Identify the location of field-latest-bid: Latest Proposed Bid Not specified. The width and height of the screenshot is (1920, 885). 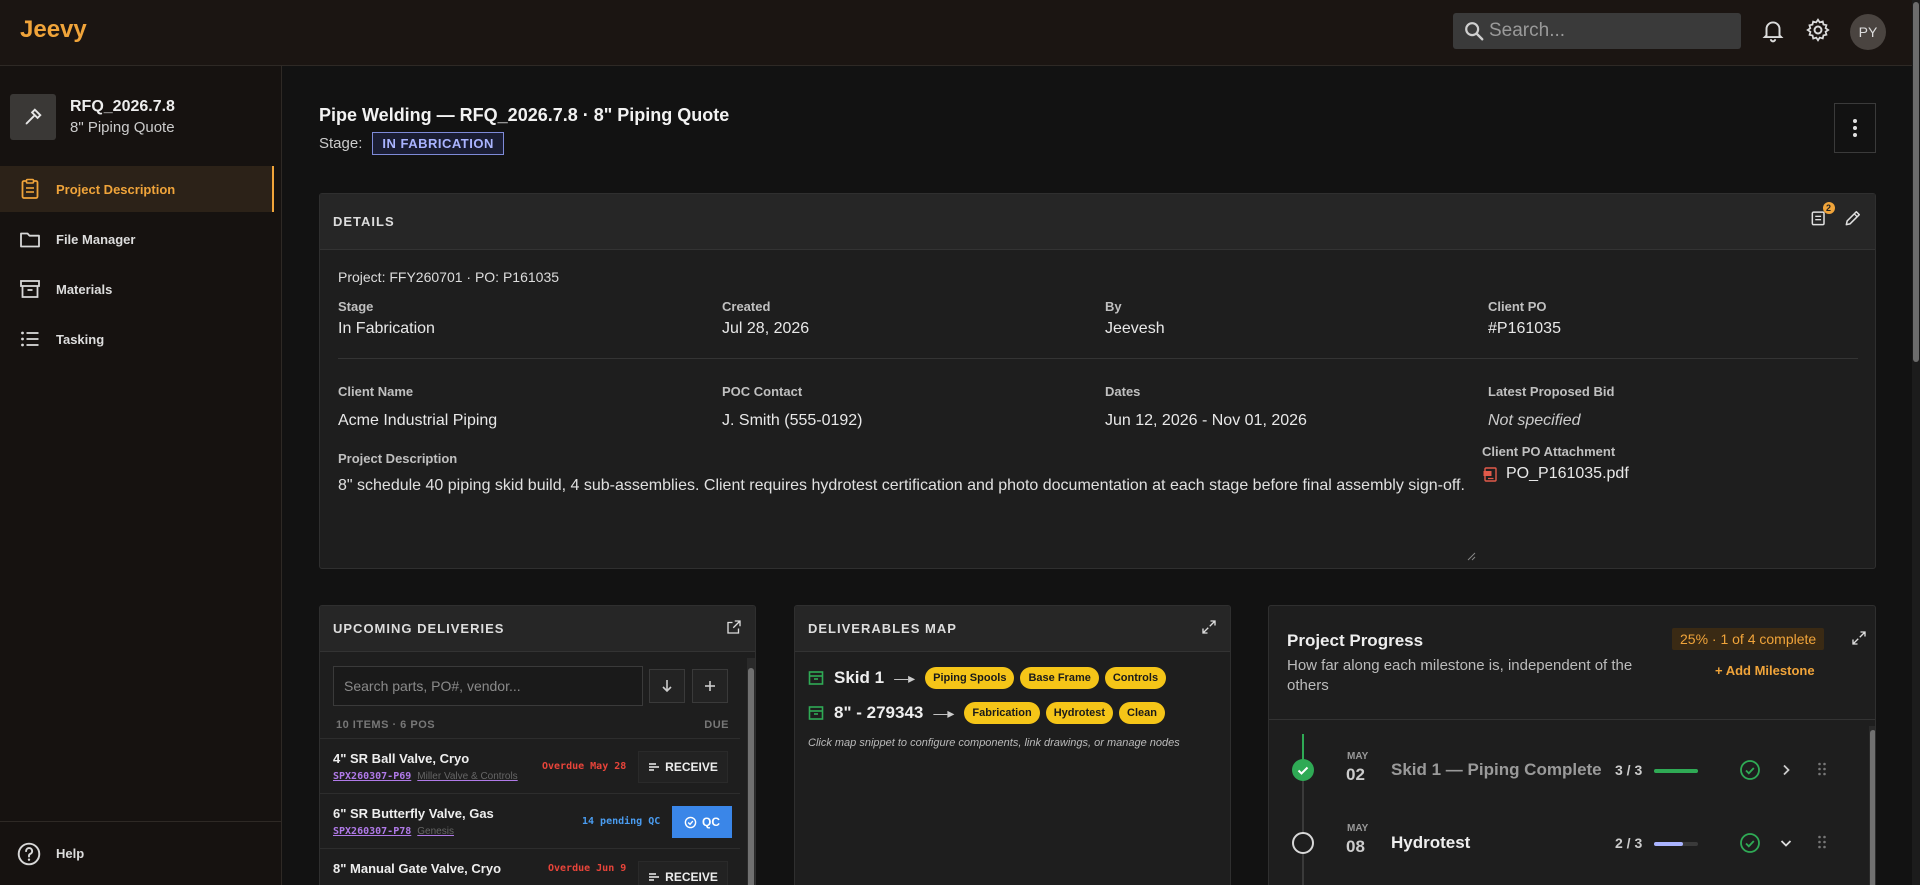
(1551, 407).